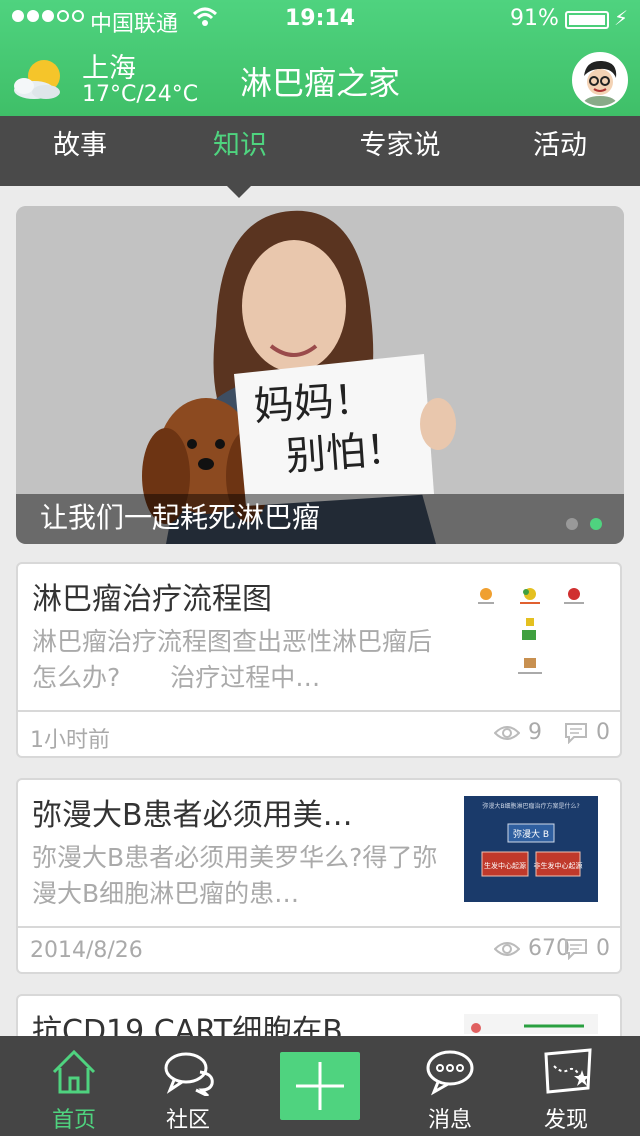 Image resolution: width=640 pixels, height=1136 pixels. What do you see at coordinates (568, 1071) in the screenshot?
I see `map-icon` at bounding box center [568, 1071].